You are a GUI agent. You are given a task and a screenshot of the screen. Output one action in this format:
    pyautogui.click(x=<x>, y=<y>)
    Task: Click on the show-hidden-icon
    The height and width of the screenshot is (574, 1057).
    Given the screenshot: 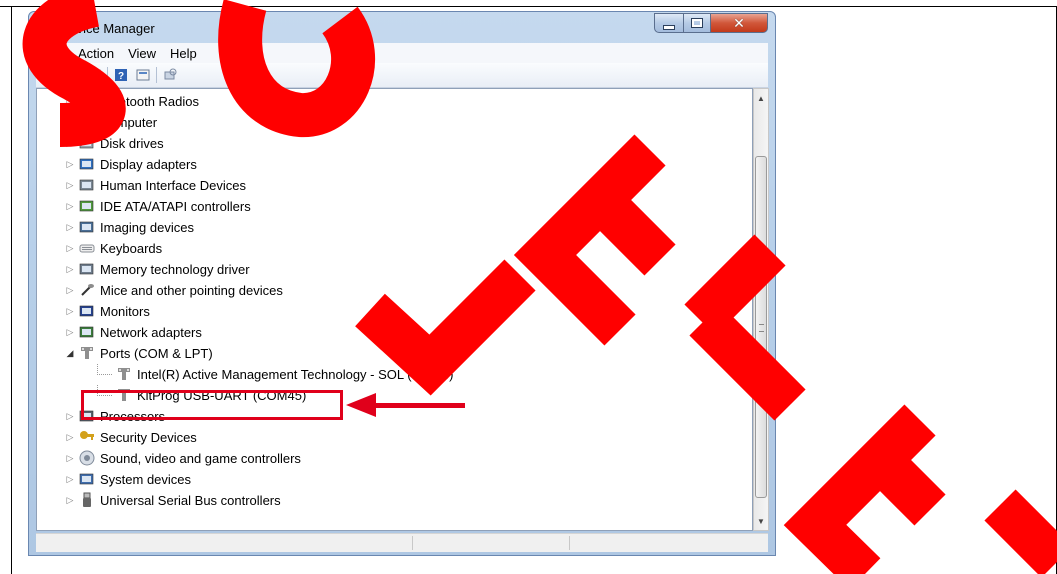 What is the action you would take?
    pyautogui.click(x=143, y=75)
    